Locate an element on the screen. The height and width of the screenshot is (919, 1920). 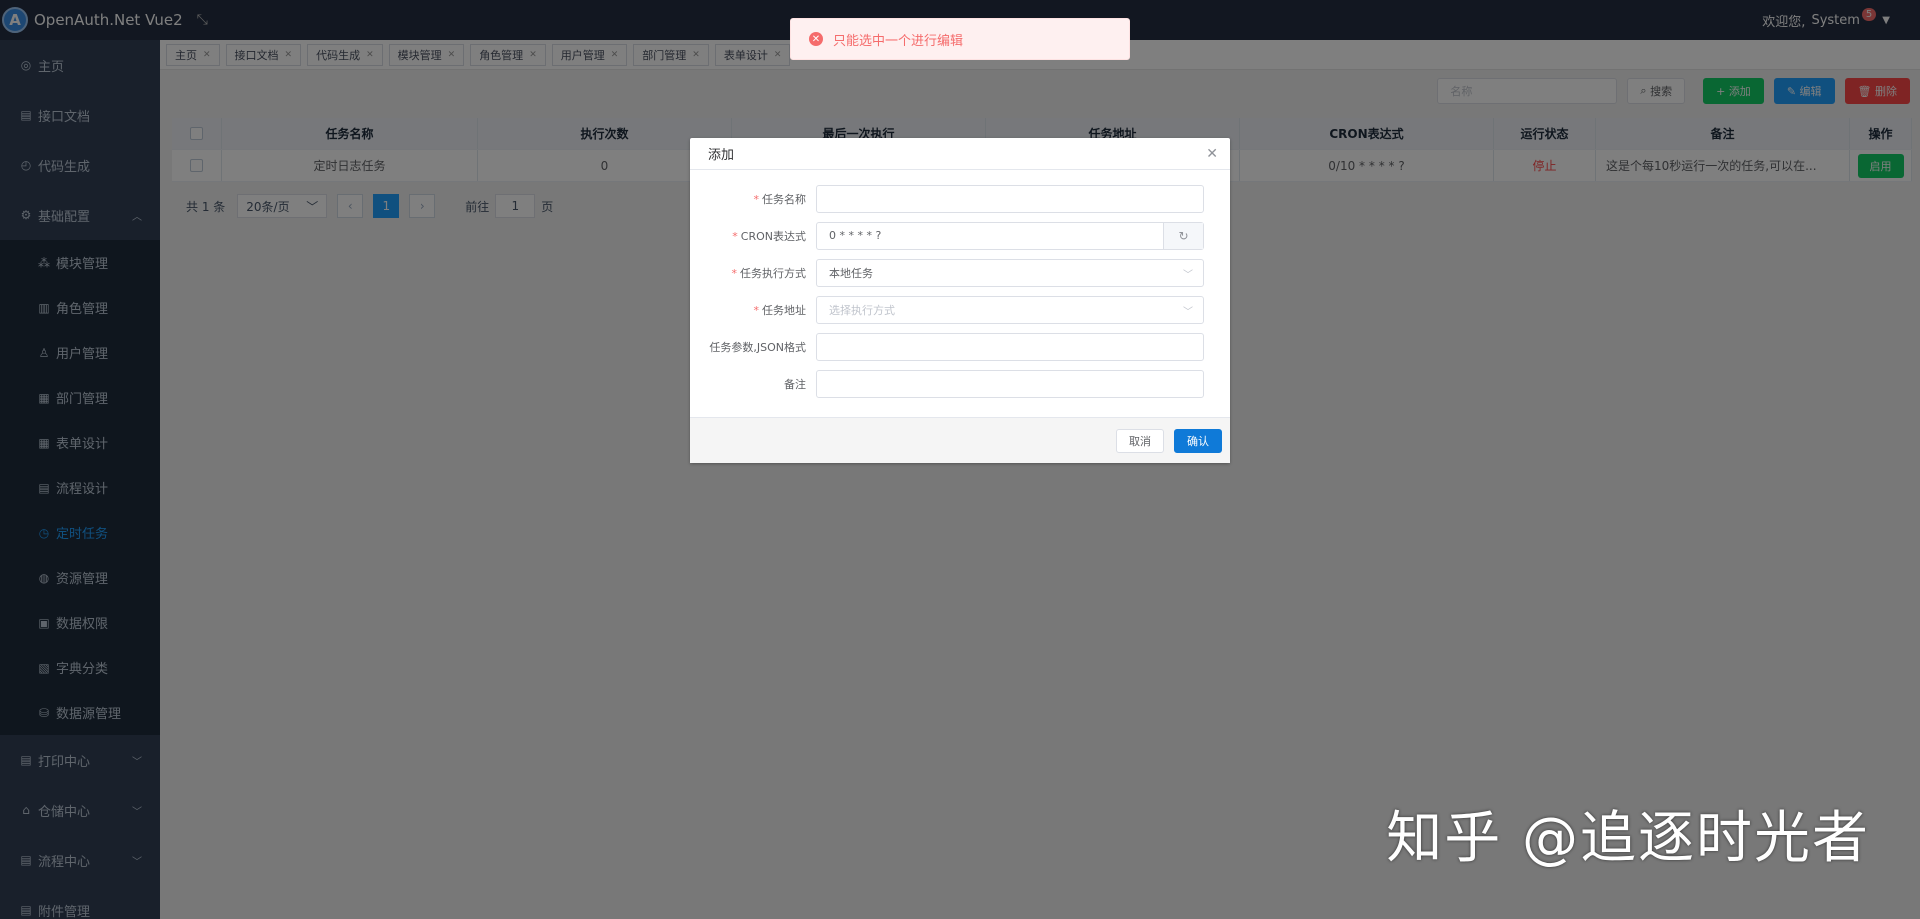
close-icon: ✕ is located at coordinates (1212, 154).